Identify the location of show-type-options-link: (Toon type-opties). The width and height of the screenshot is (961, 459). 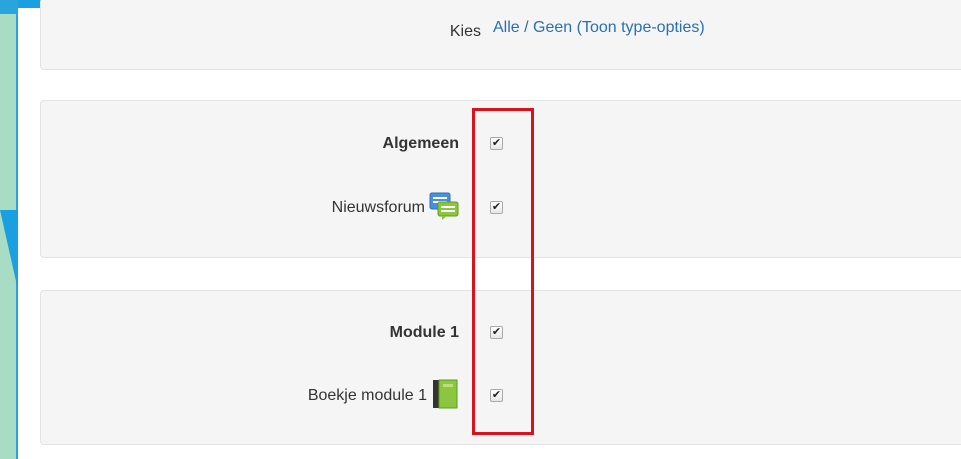
(641, 27).